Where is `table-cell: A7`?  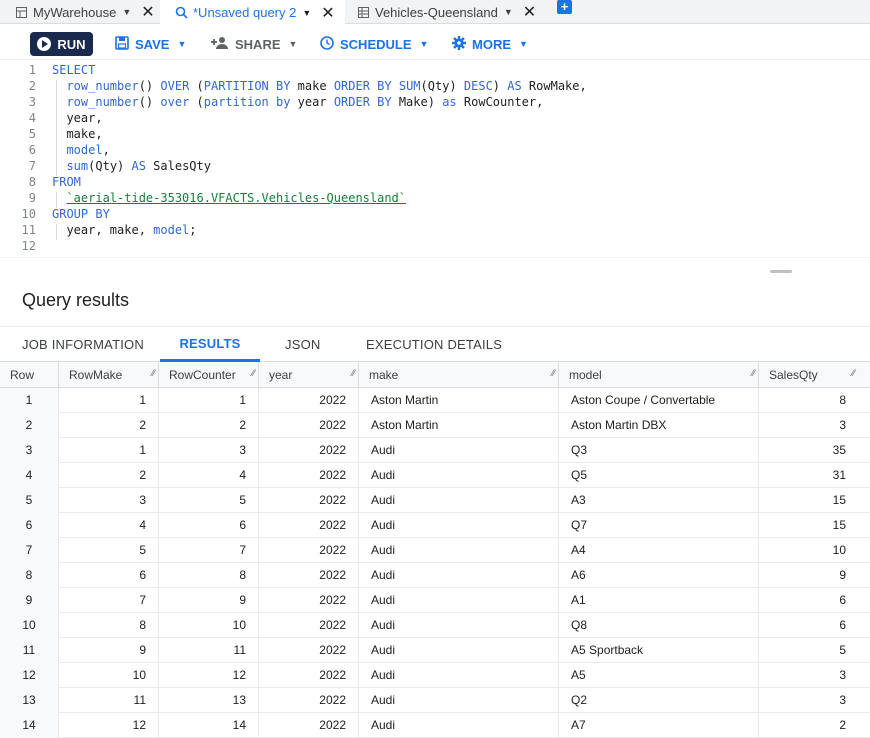
table-cell: A7 is located at coordinates (658, 725).